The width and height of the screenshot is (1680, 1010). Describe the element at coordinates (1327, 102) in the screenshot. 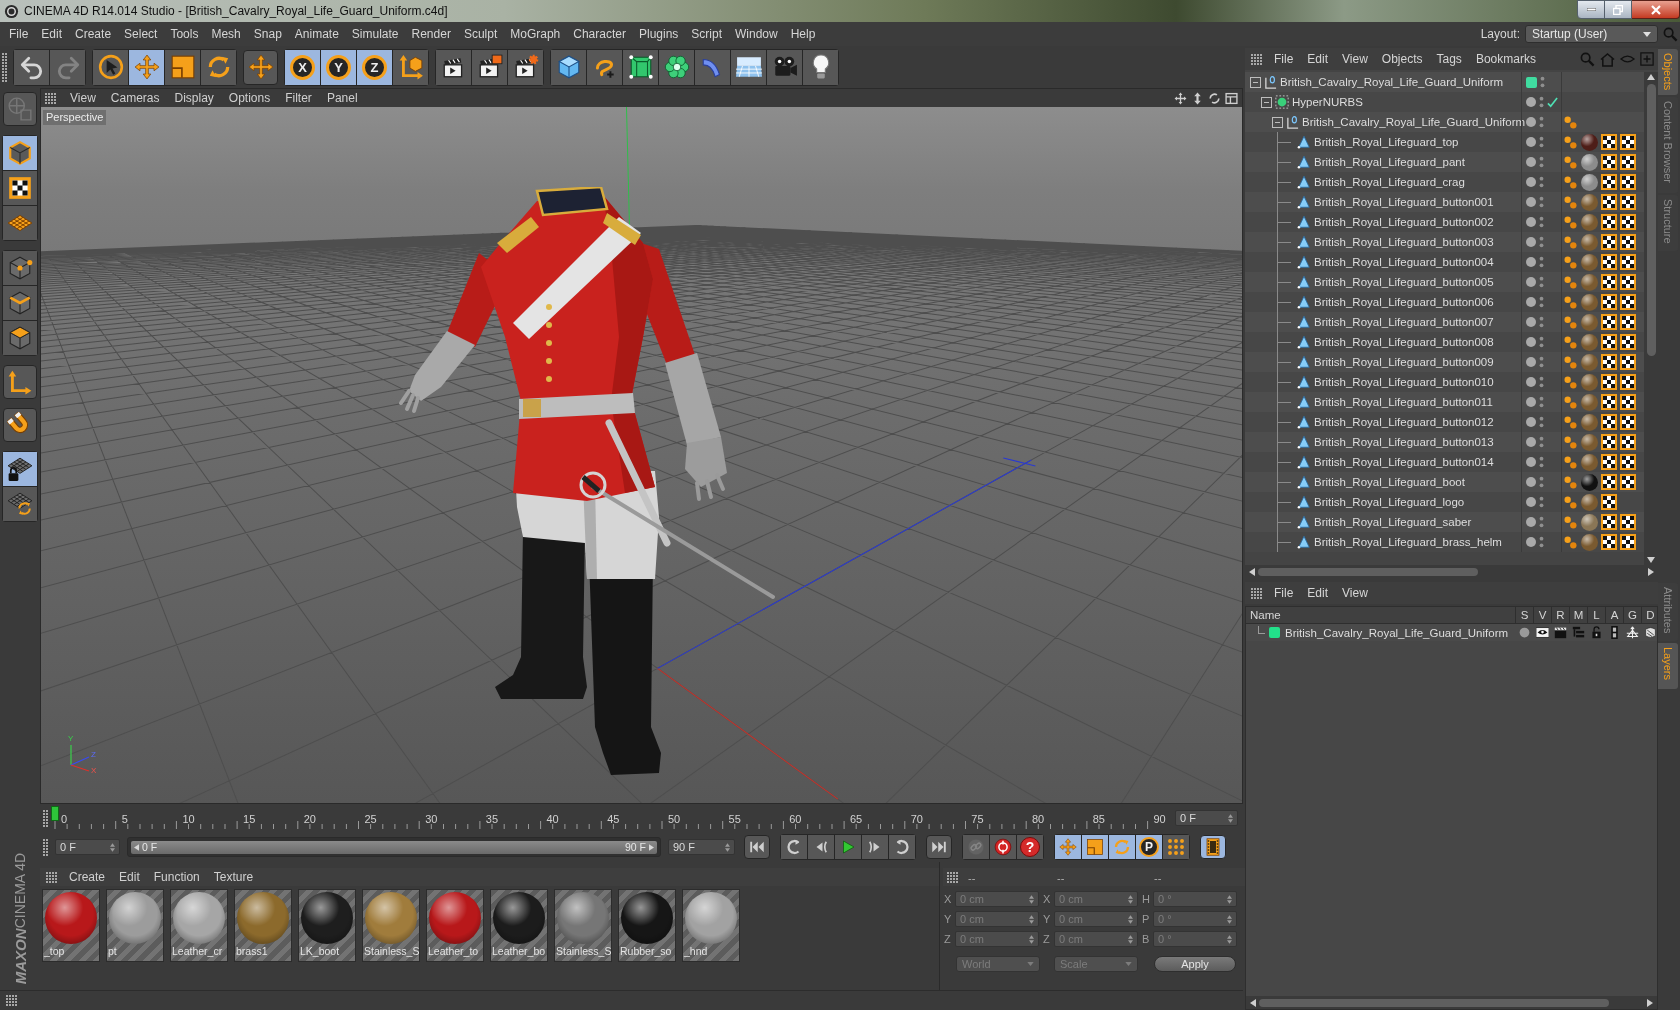

I see `object-name: HyperNURBS` at that location.